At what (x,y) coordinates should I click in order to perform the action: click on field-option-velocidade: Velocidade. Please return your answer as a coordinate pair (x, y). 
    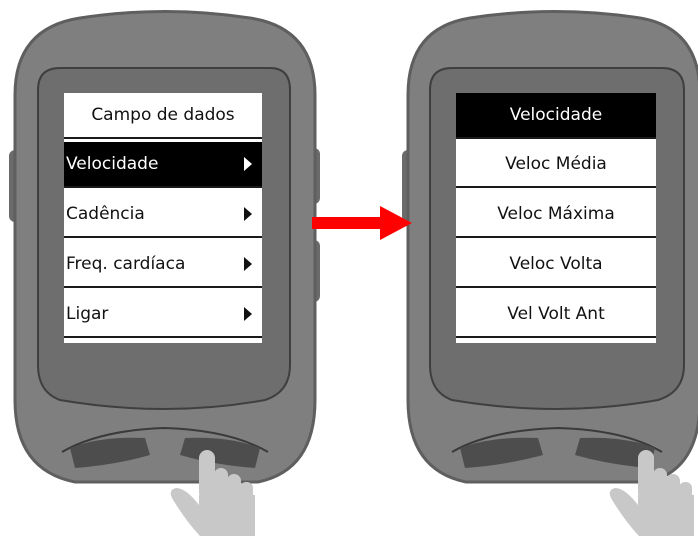
    Looking at the image, I should click on (556, 116).